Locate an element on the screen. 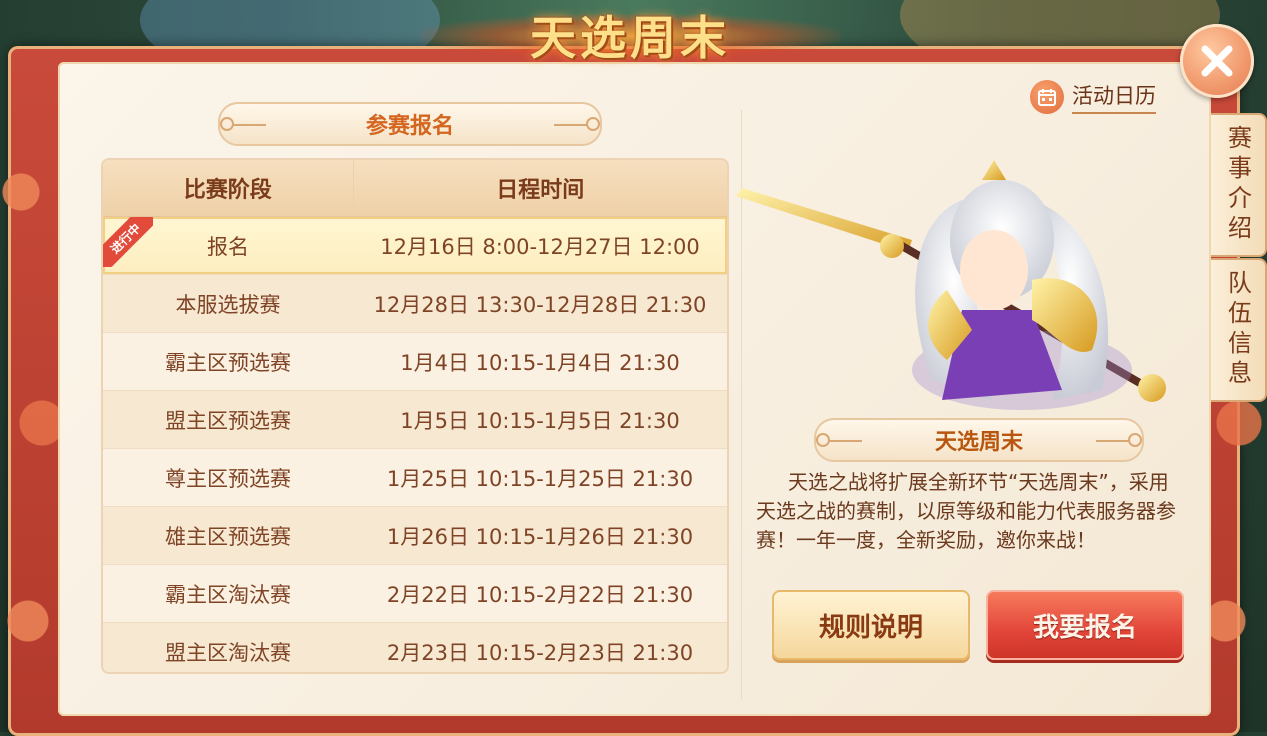  row-time: 12月16日 8:00-12月27日 12:00 is located at coordinates (540, 246).